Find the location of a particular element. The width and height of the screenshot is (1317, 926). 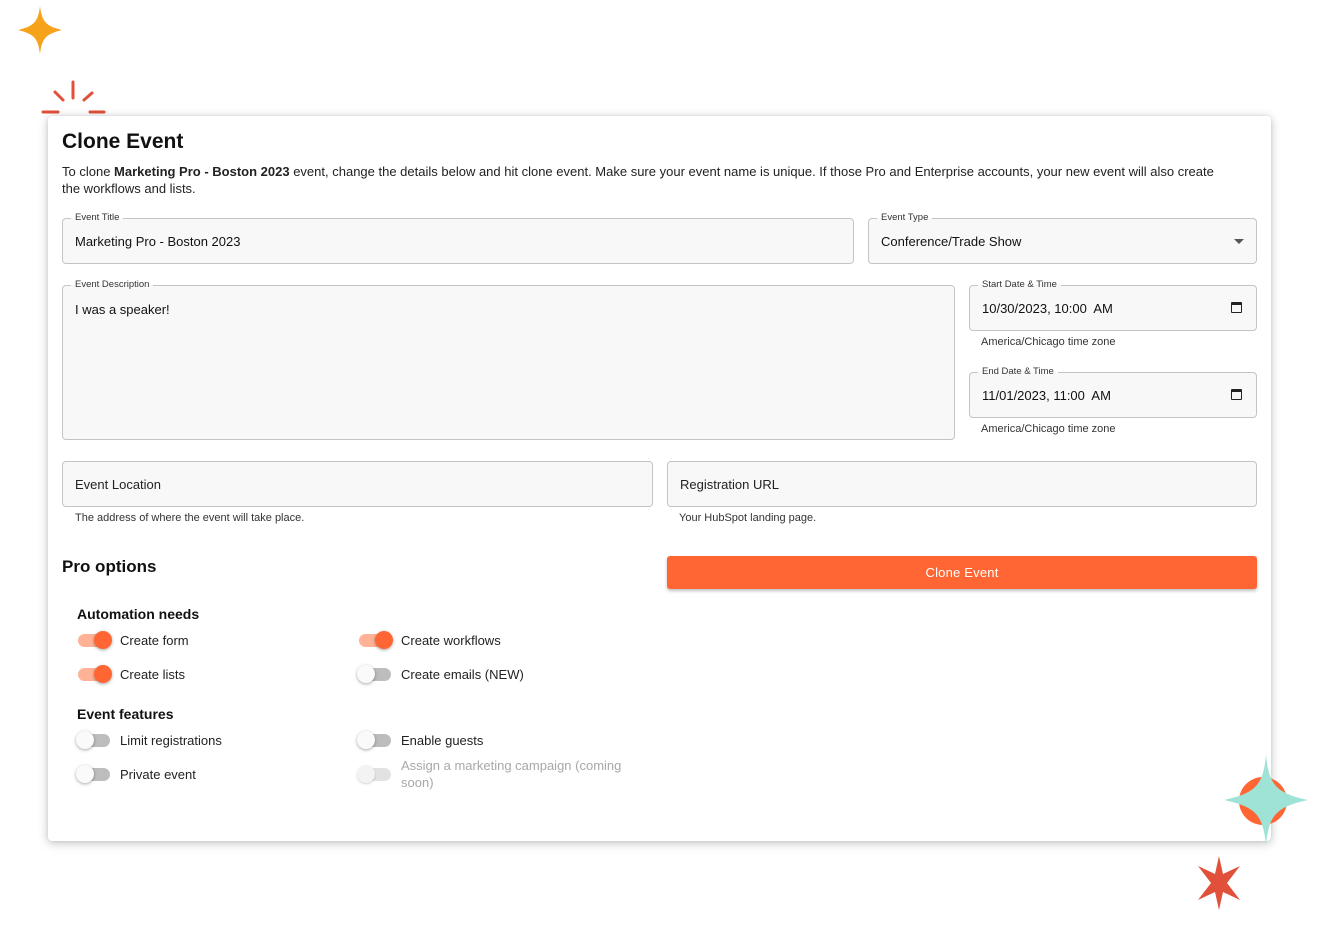

end-datetime-label: End Date & Time is located at coordinates (1018, 371).